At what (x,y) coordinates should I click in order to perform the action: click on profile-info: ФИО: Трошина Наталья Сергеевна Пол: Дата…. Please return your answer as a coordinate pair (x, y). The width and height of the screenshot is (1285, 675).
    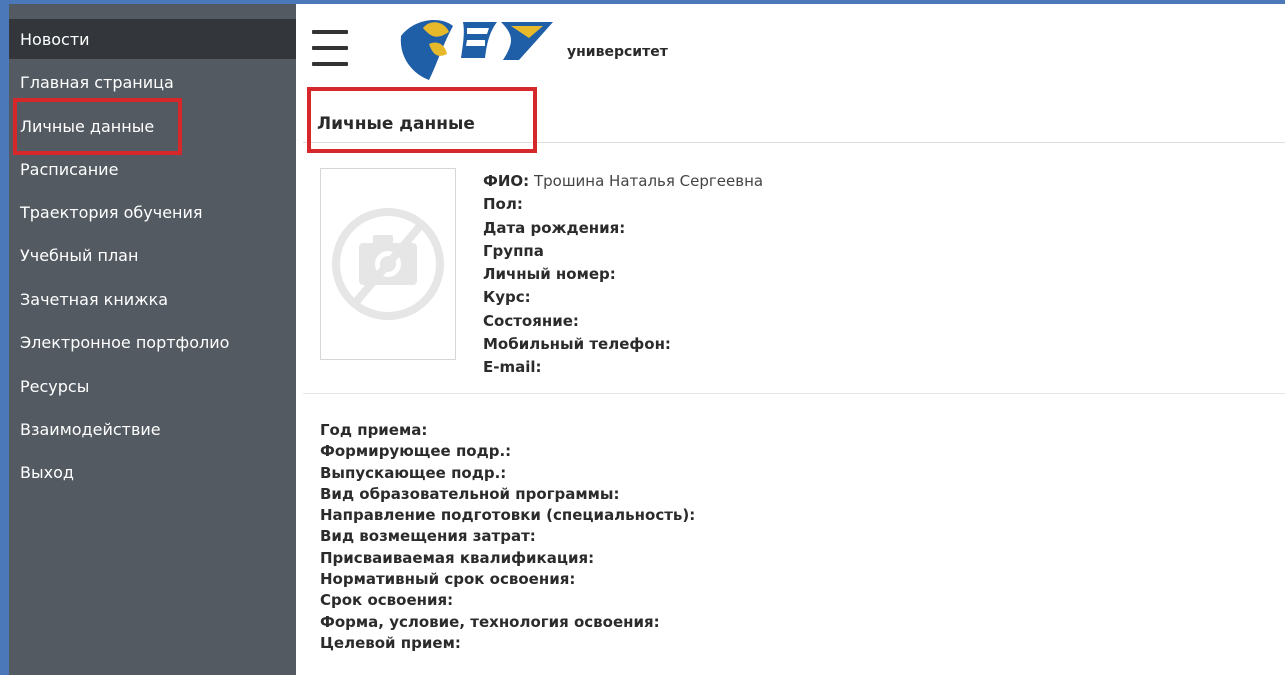
    Looking at the image, I should click on (623, 275).